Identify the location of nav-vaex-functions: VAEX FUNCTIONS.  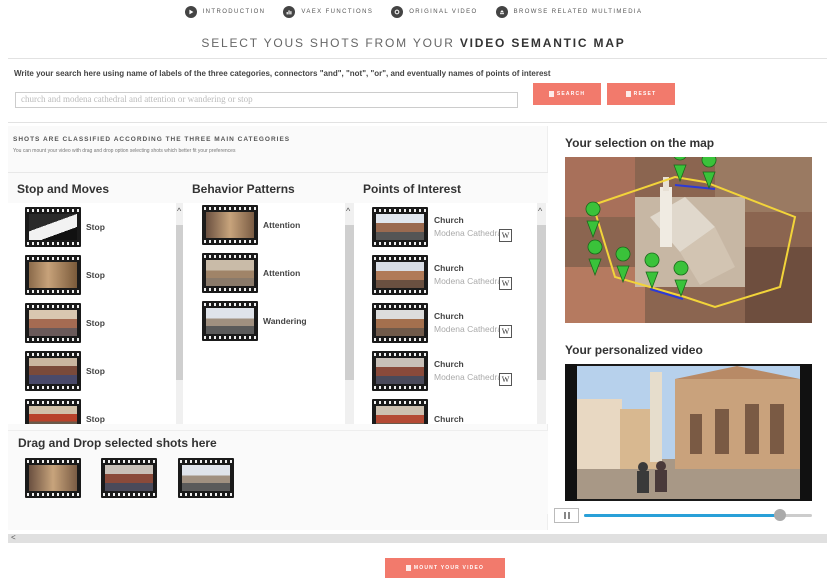
(328, 12).